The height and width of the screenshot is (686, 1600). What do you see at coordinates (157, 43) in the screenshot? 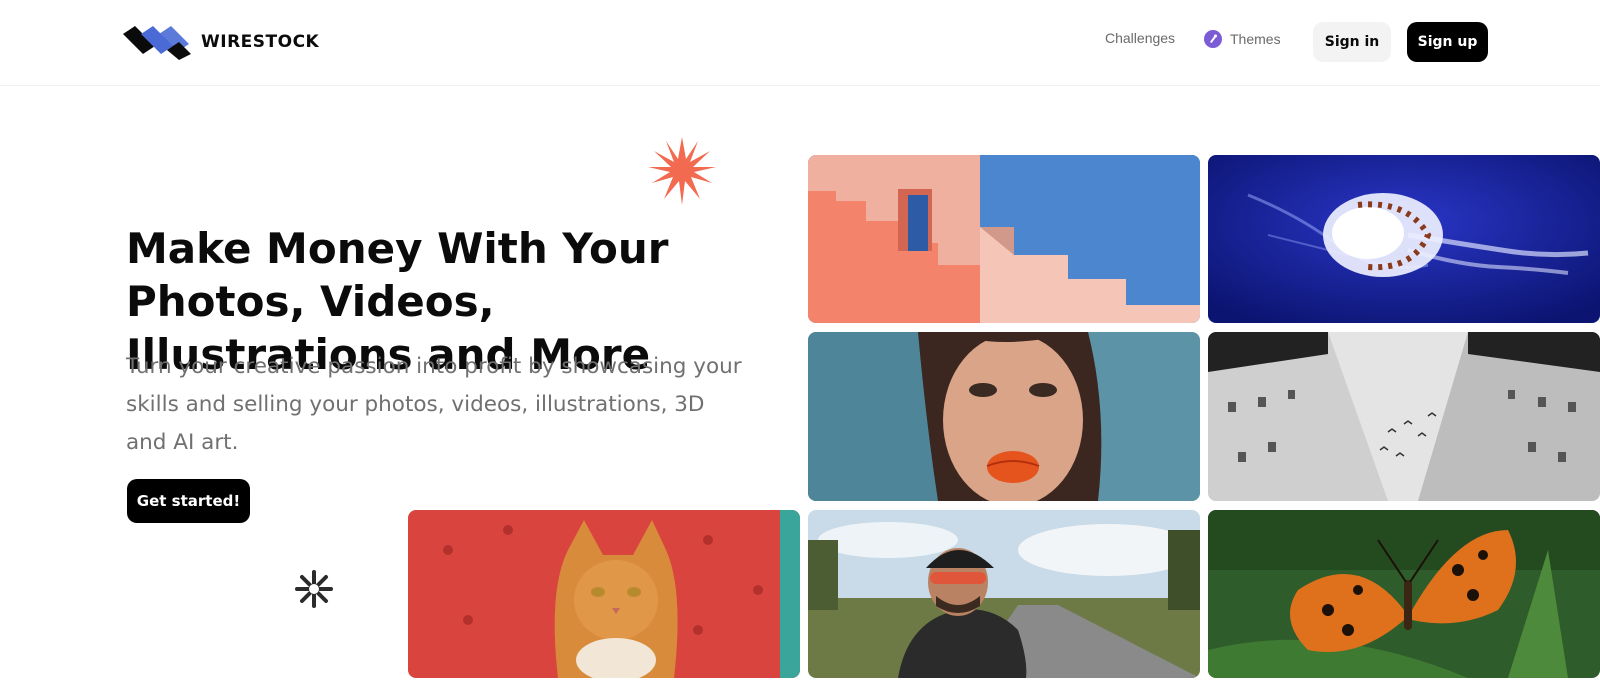
I see `wirestock-logo-icon` at bounding box center [157, 43].